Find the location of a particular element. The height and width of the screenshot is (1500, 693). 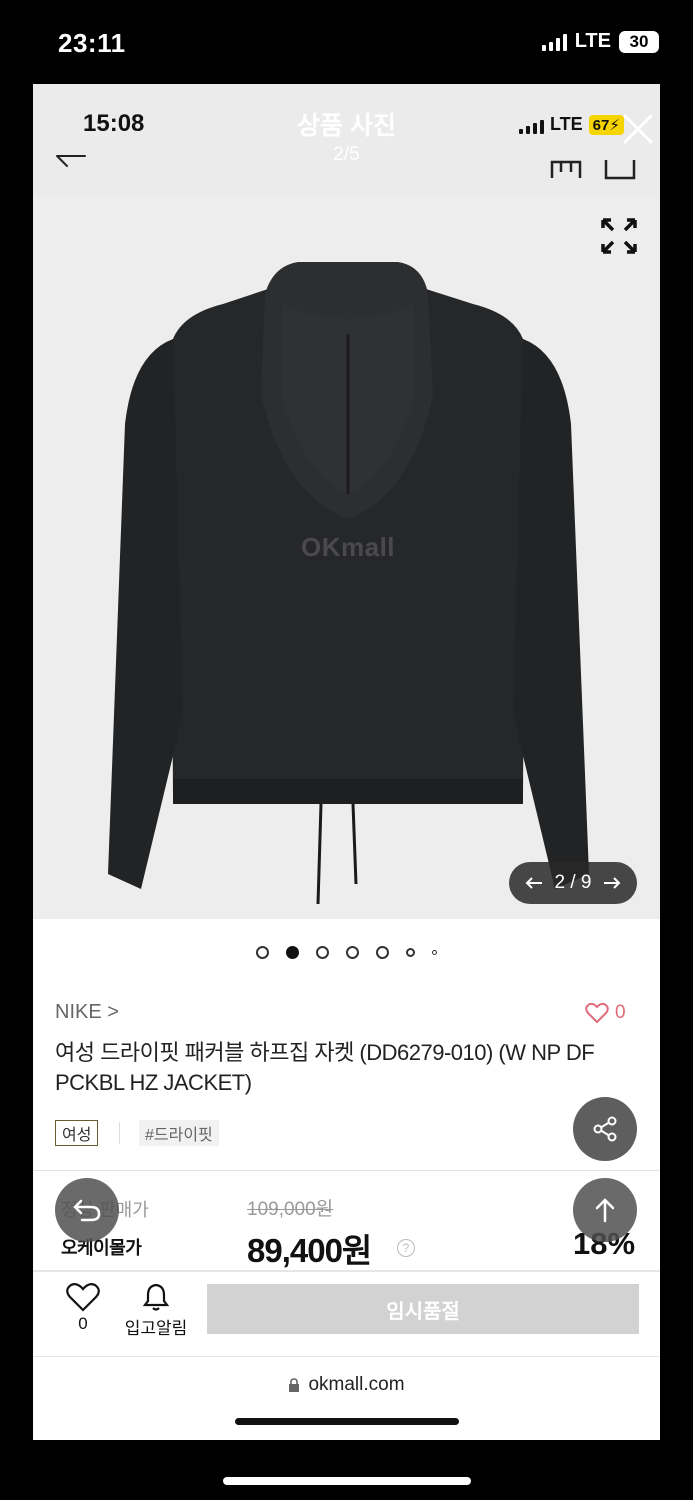

scroll-top-button is located at coordinates (605, 1210).